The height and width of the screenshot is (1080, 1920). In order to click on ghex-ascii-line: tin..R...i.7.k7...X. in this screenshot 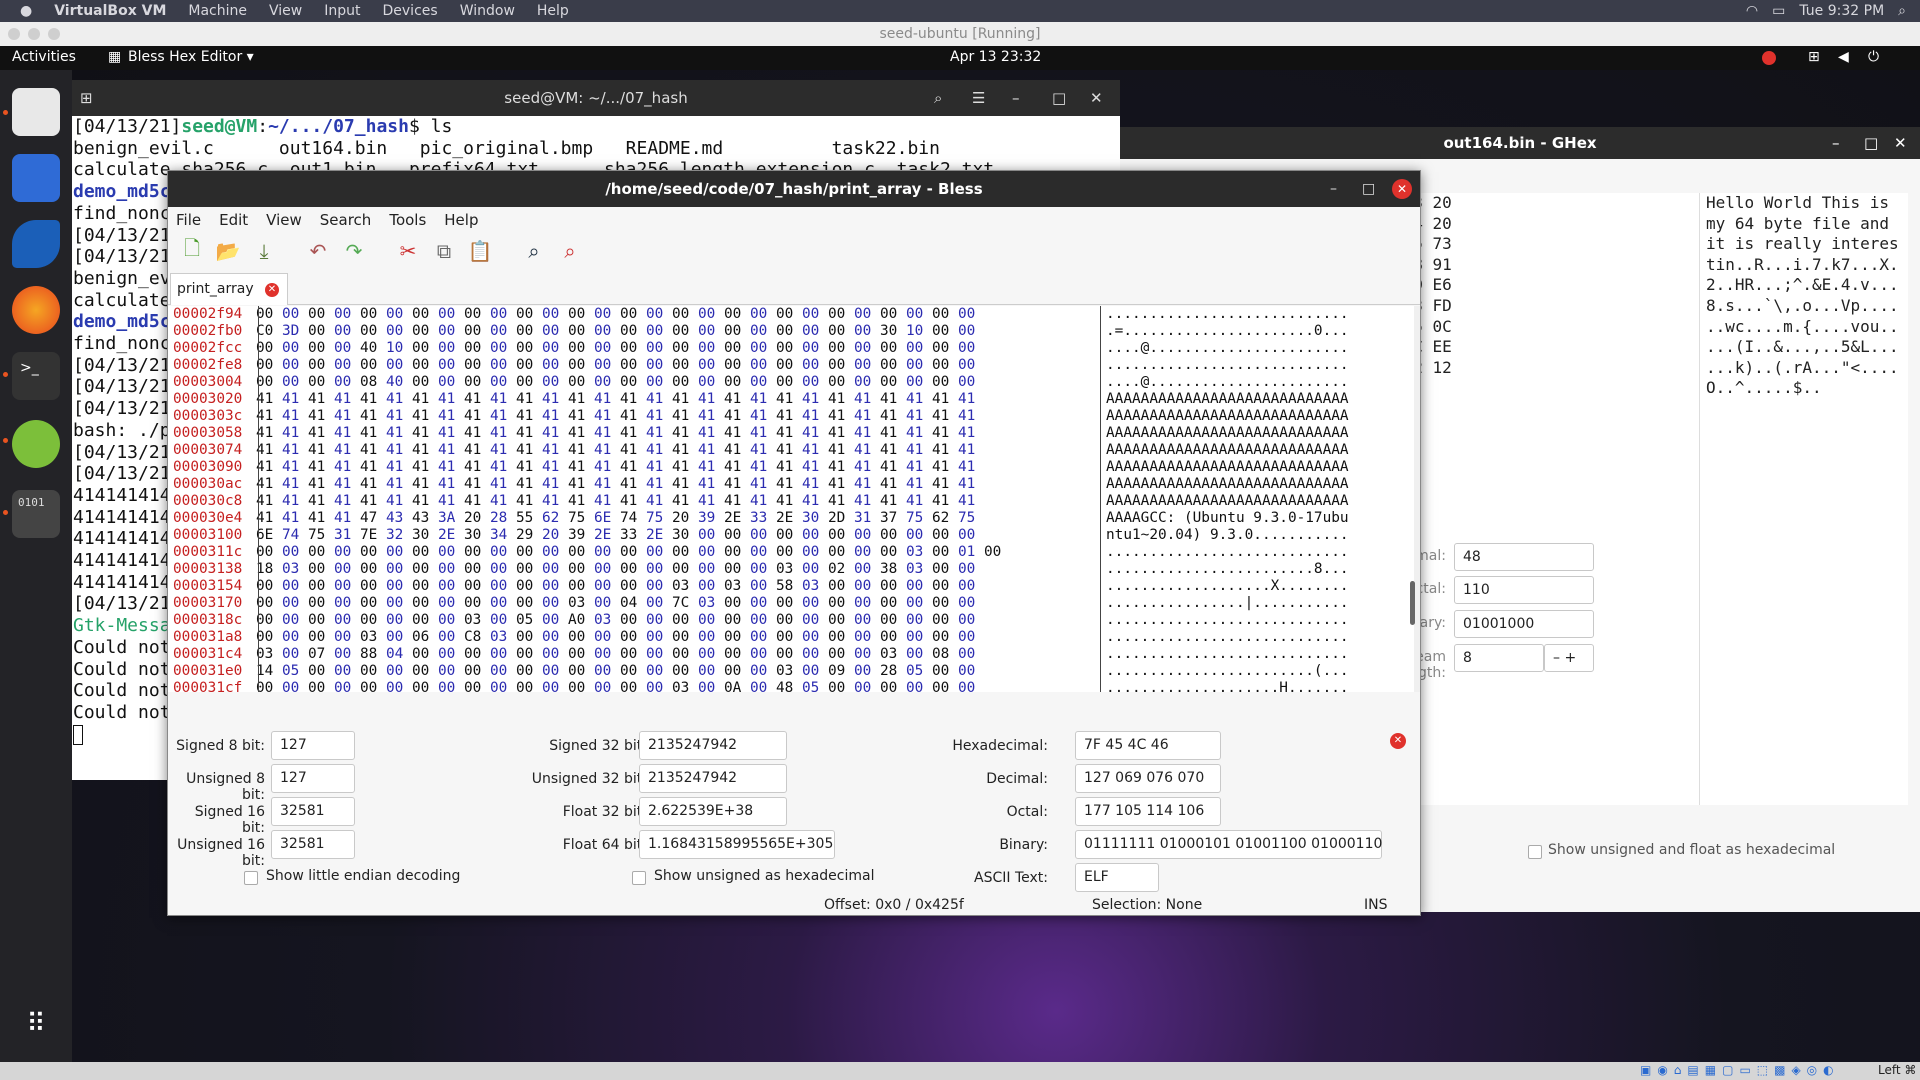, I will do `click(1807, 265)`.